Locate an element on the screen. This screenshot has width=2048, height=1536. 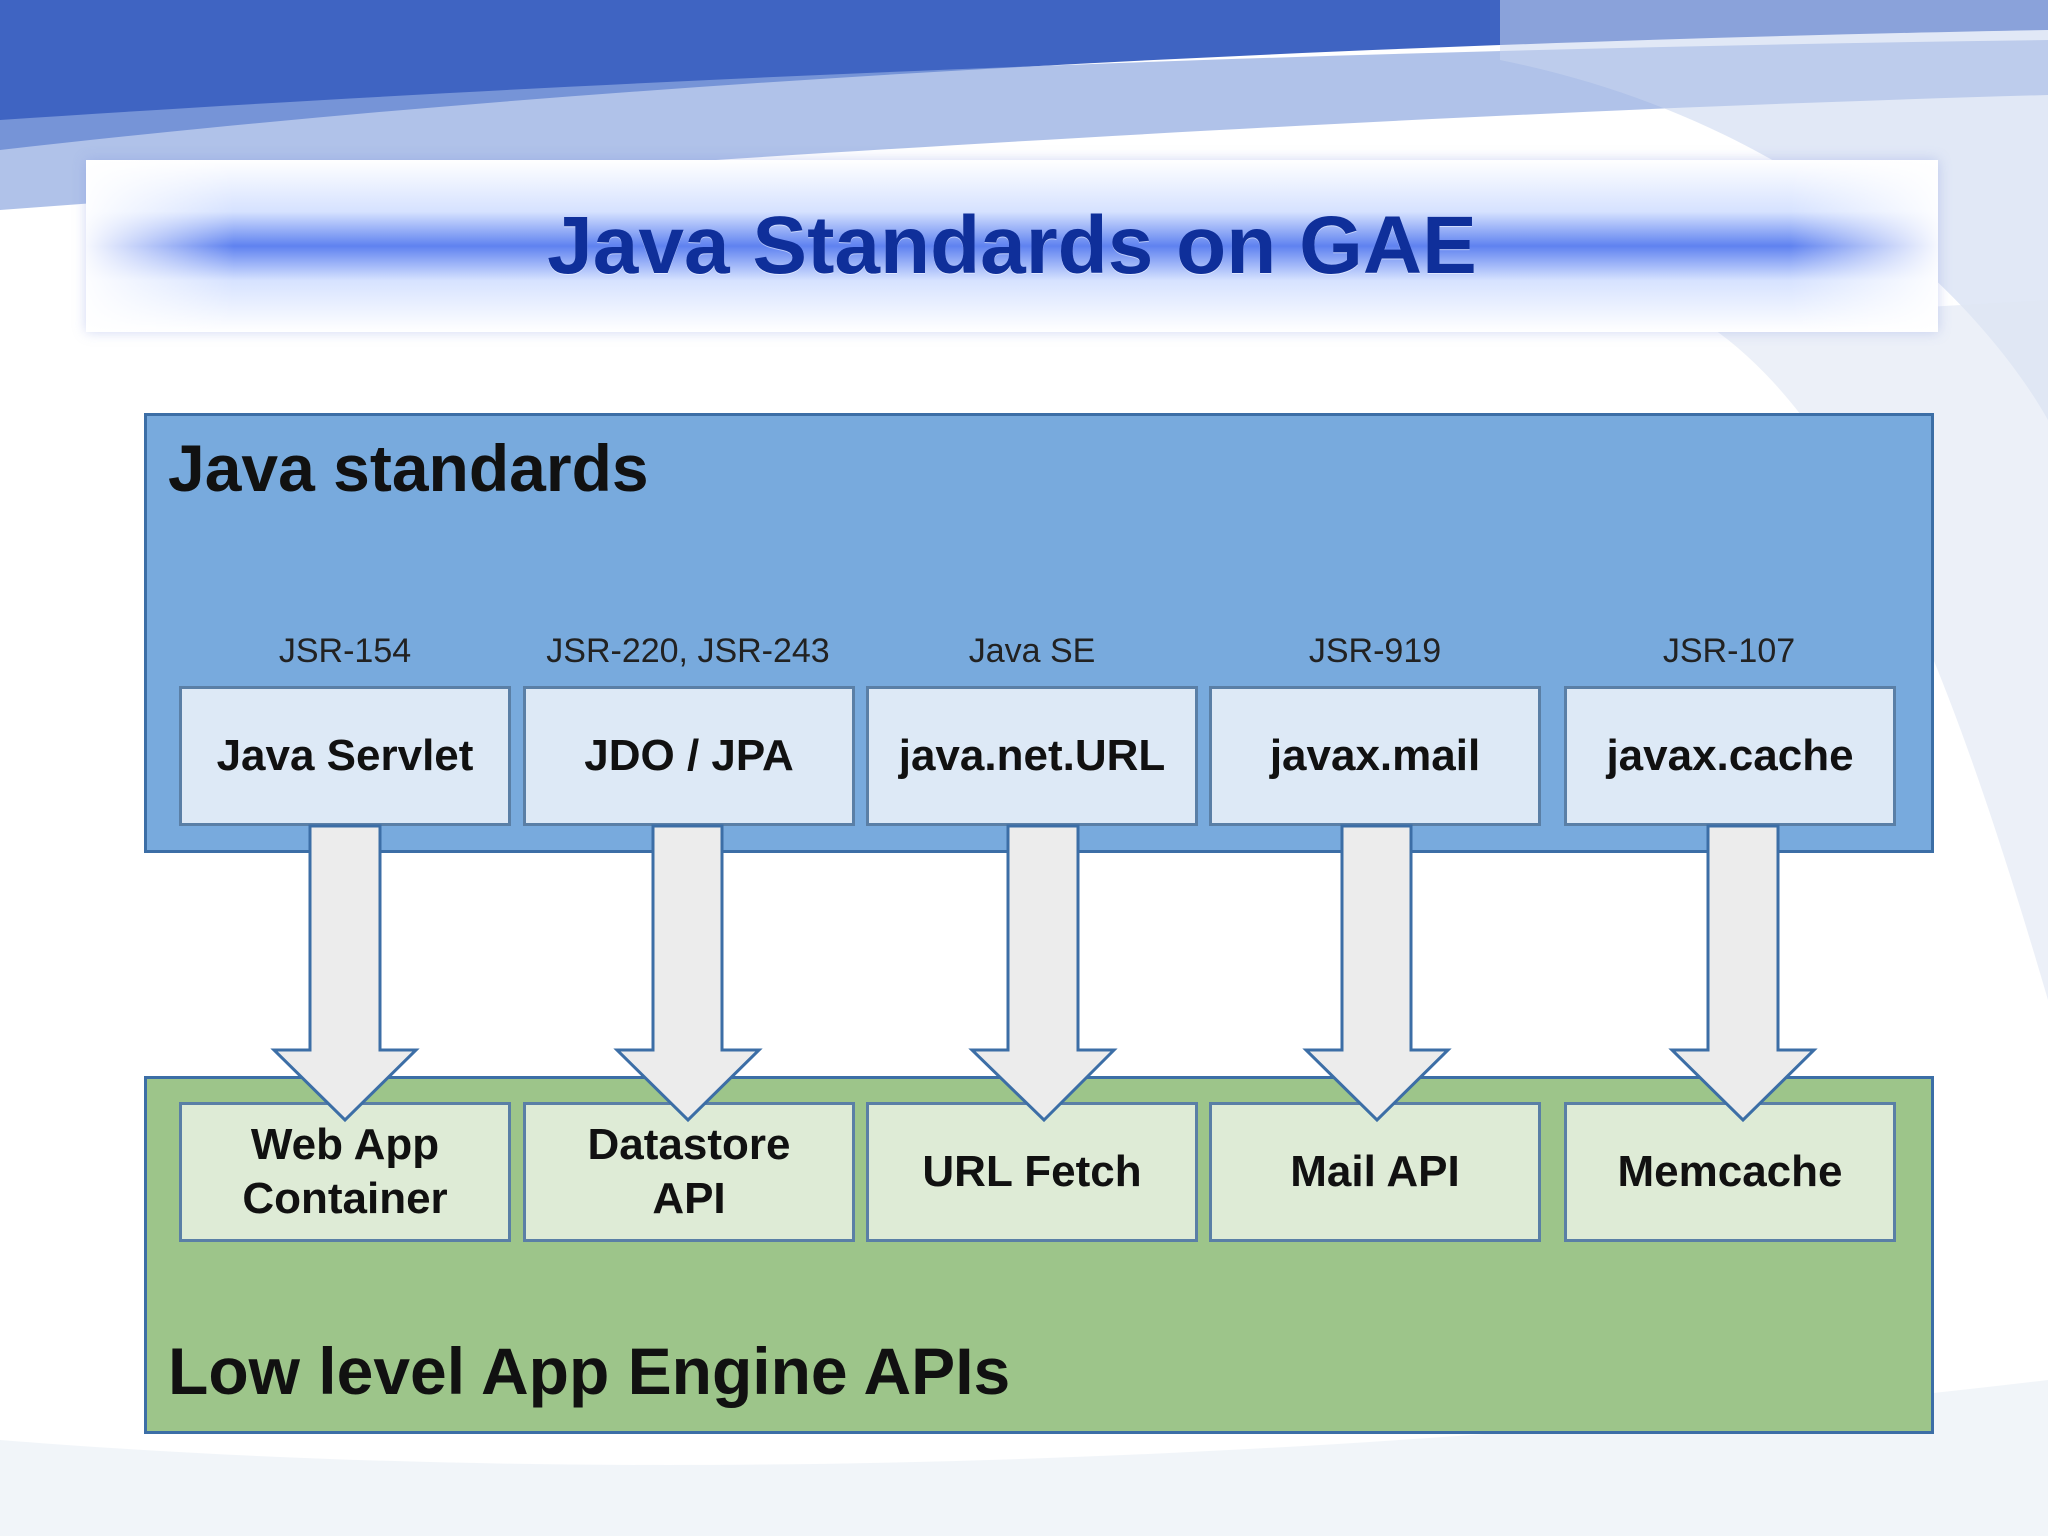
standard-box-jdo-jpa: JDO / JPA is located at coordinates (689, 756).